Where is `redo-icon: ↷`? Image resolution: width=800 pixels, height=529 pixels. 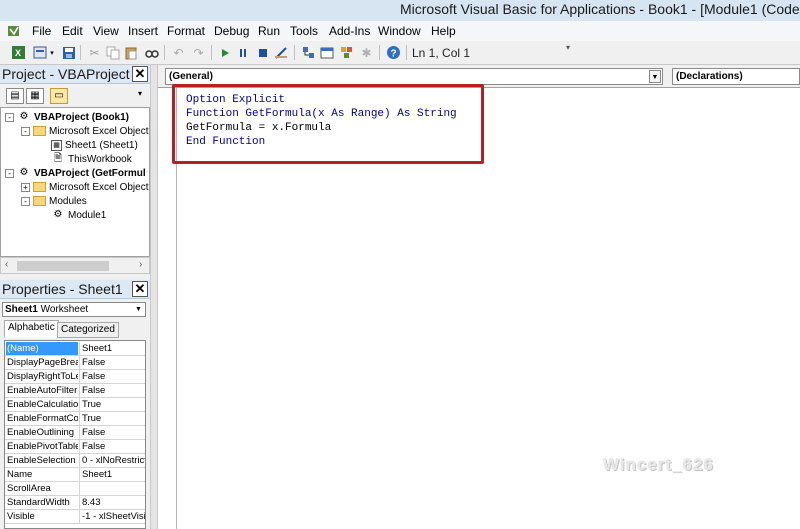
redo-icon: ↷ is located at coordinates (198, 52).